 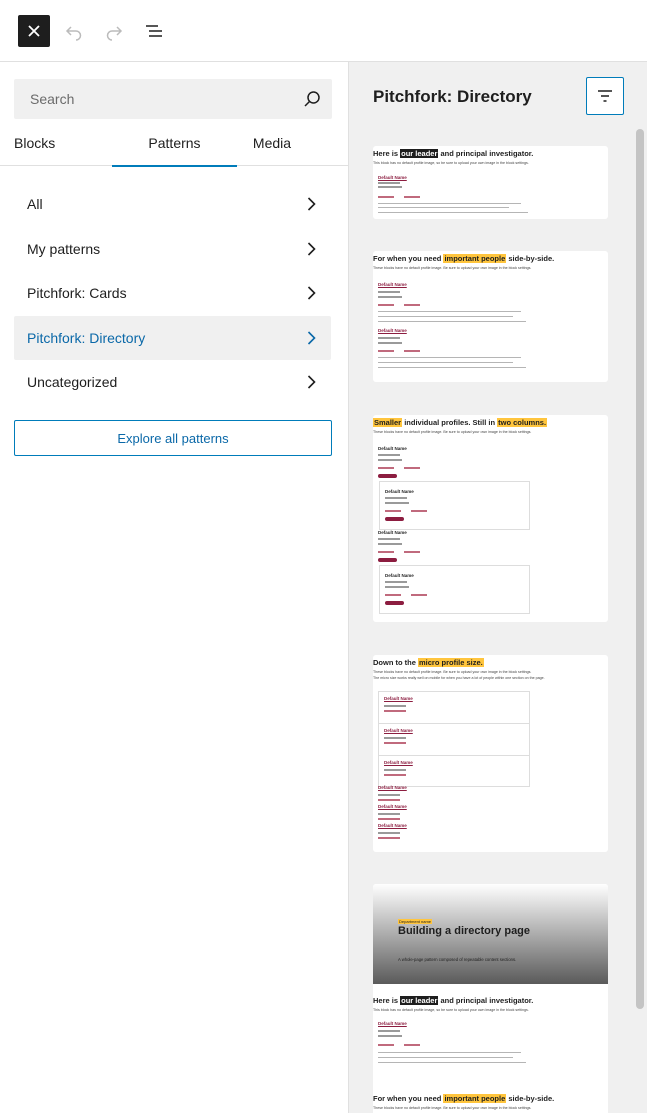 What do you see at coordinates (73, 33) in the screenshot?
I see `undo-icon` at bounding box center [73, 33].